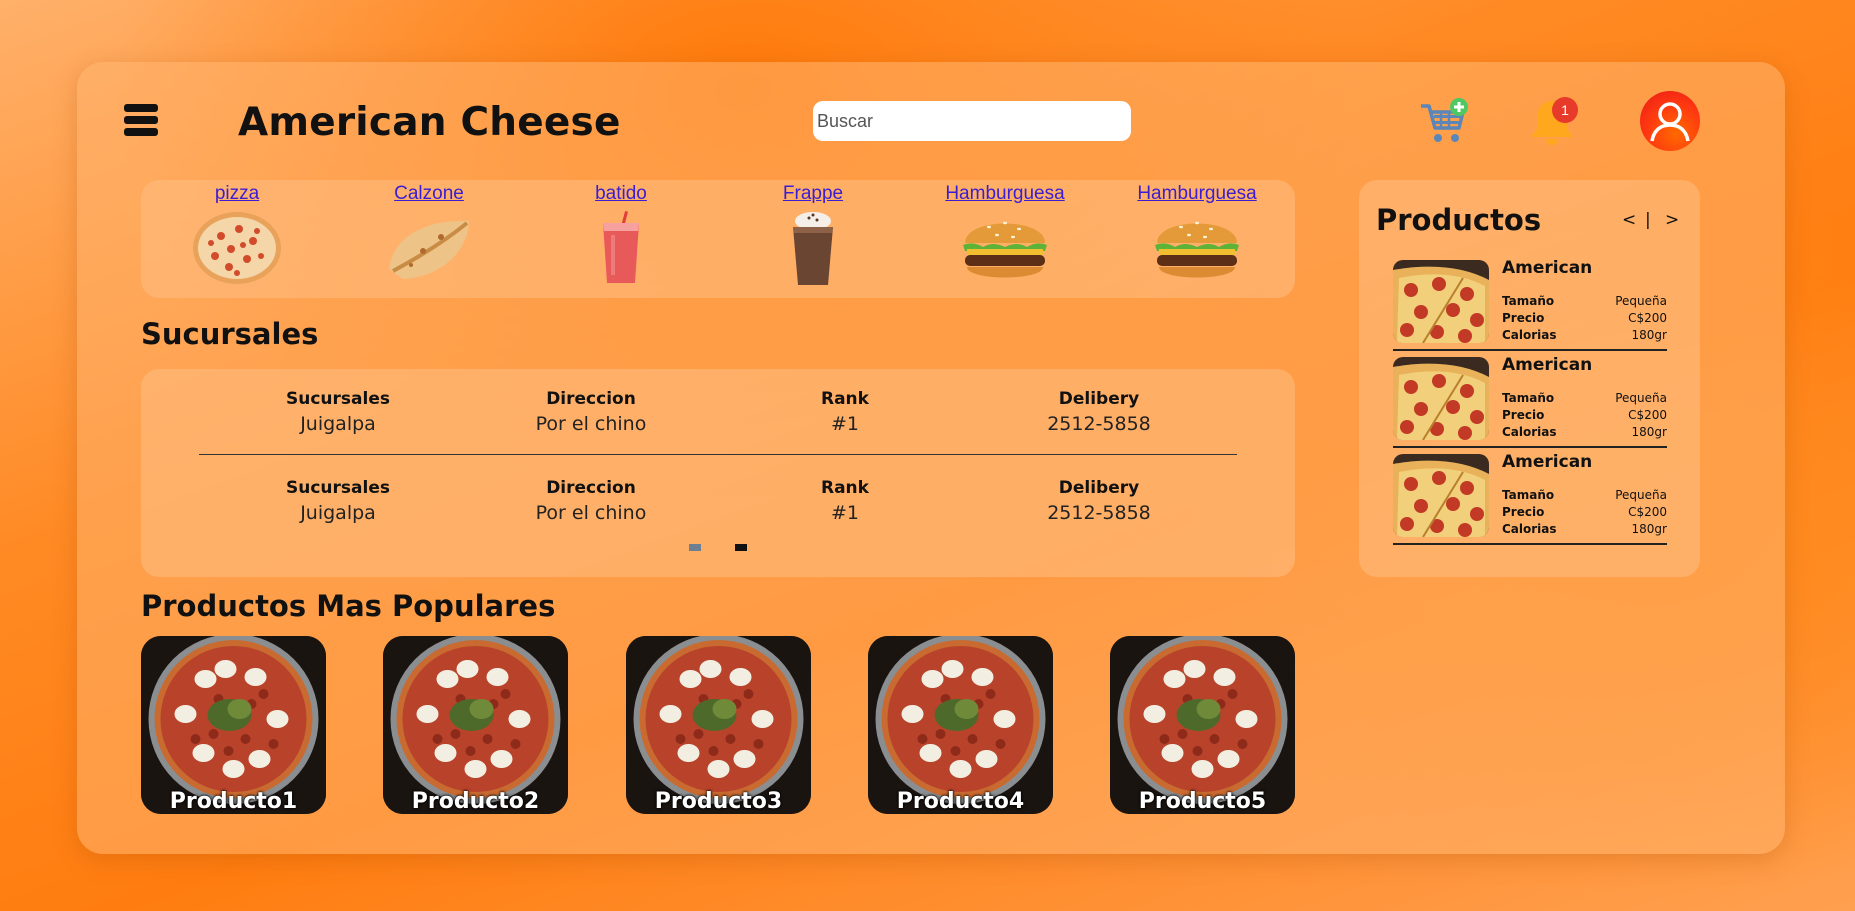  What do you see at coordinates (237, 248) in the screenshot?
I see `pizza-icon` at bounding box center [237, 248].